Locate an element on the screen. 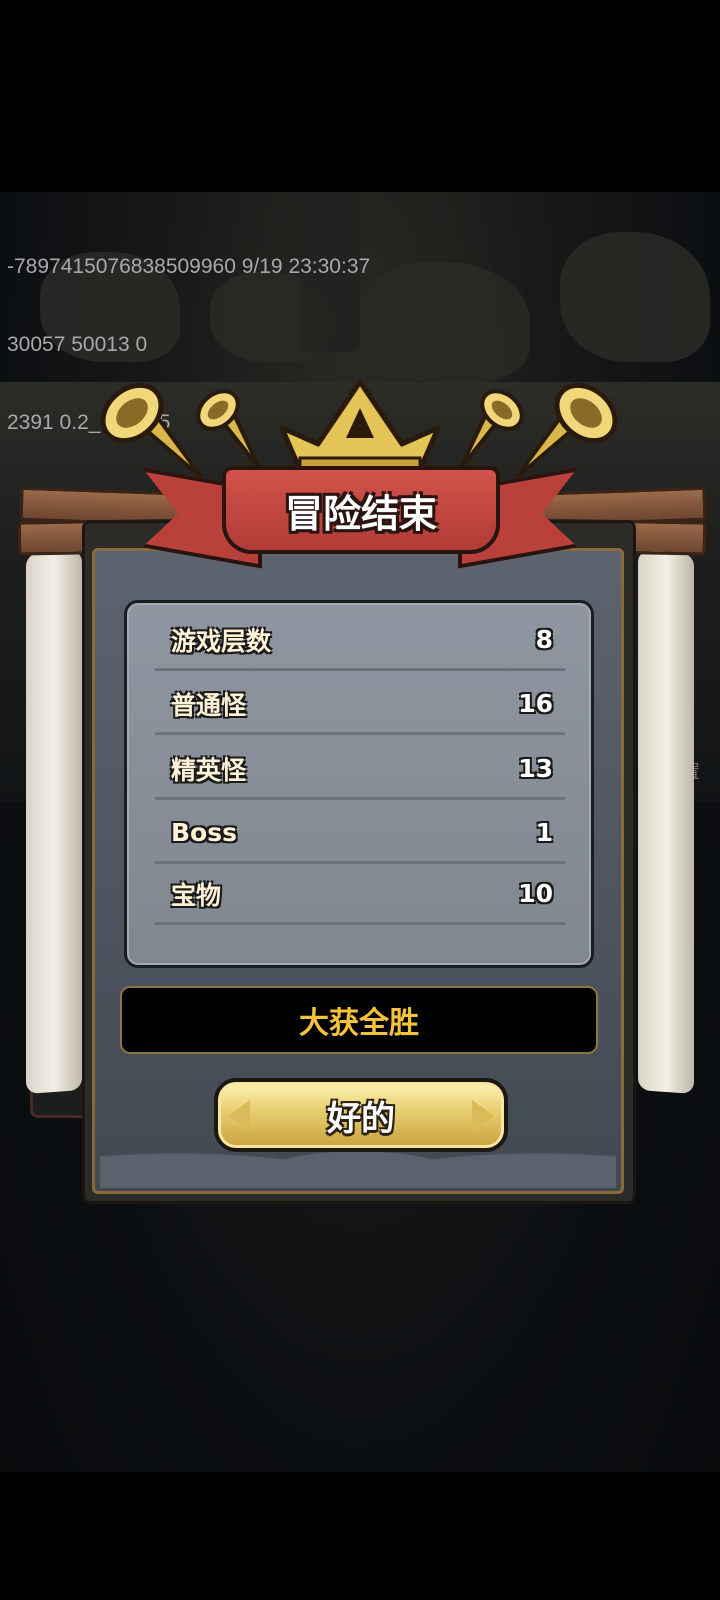 This screenshot has height=1600, width=720. left-curtain is located at coordinates (54, 822).